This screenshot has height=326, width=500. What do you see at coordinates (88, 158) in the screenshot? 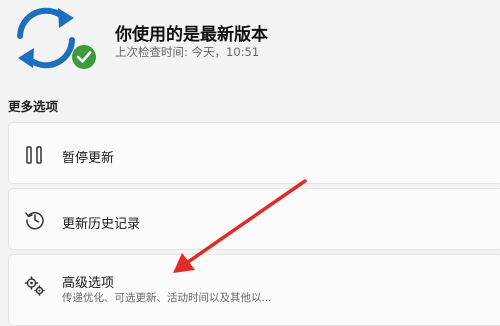
I see `pause-updates-label: 暂停更新` at bounding box center [88, 158].